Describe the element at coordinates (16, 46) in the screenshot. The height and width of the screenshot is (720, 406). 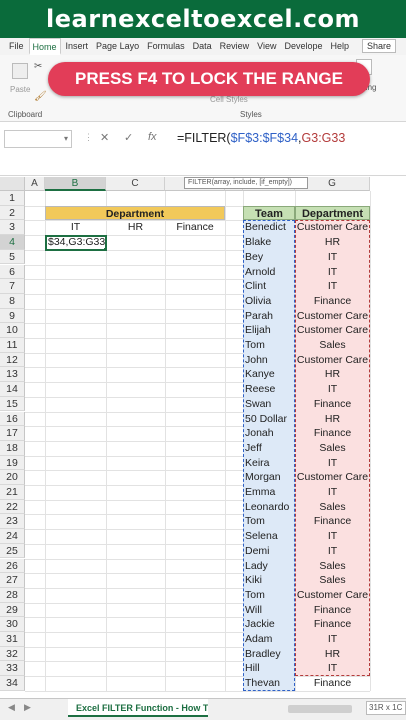
I see `tab-file: File` at that location.